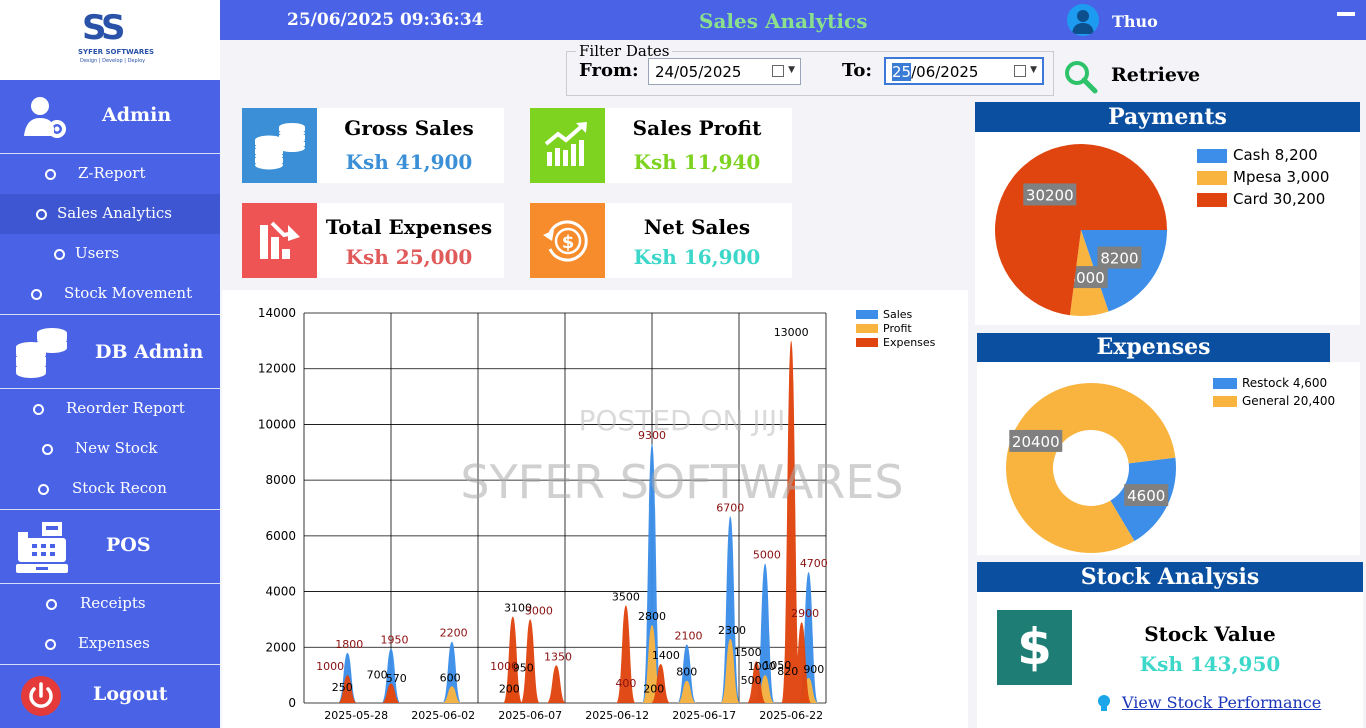  I want to click on payments-slice-label: 8200, so click(1119, 259).